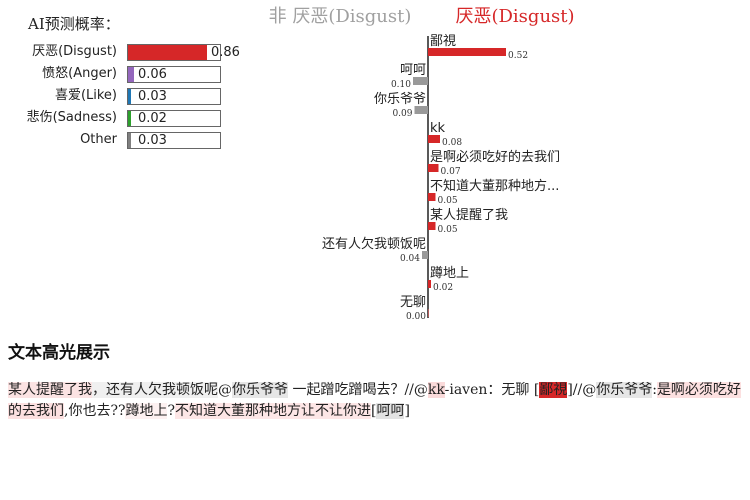  I want to click on value-label: 0.08, so click(452, 143).